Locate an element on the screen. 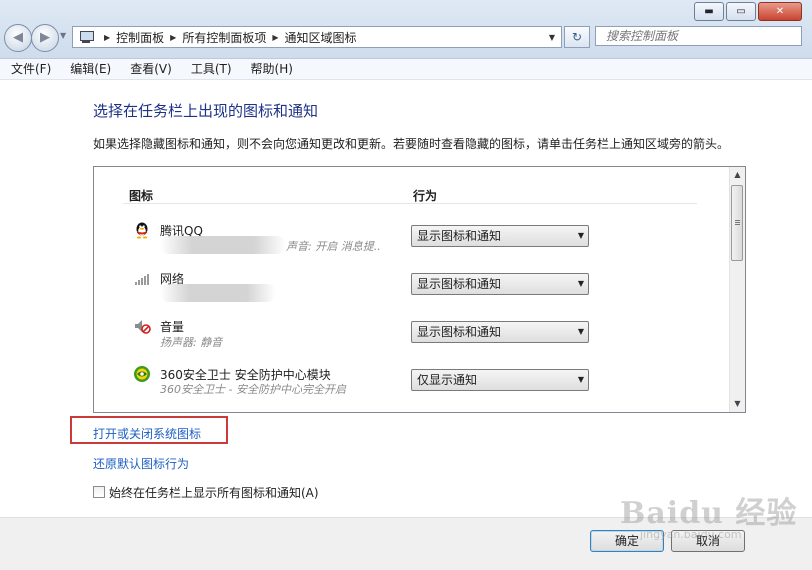  header-divider is located at coordinates (410, 203).